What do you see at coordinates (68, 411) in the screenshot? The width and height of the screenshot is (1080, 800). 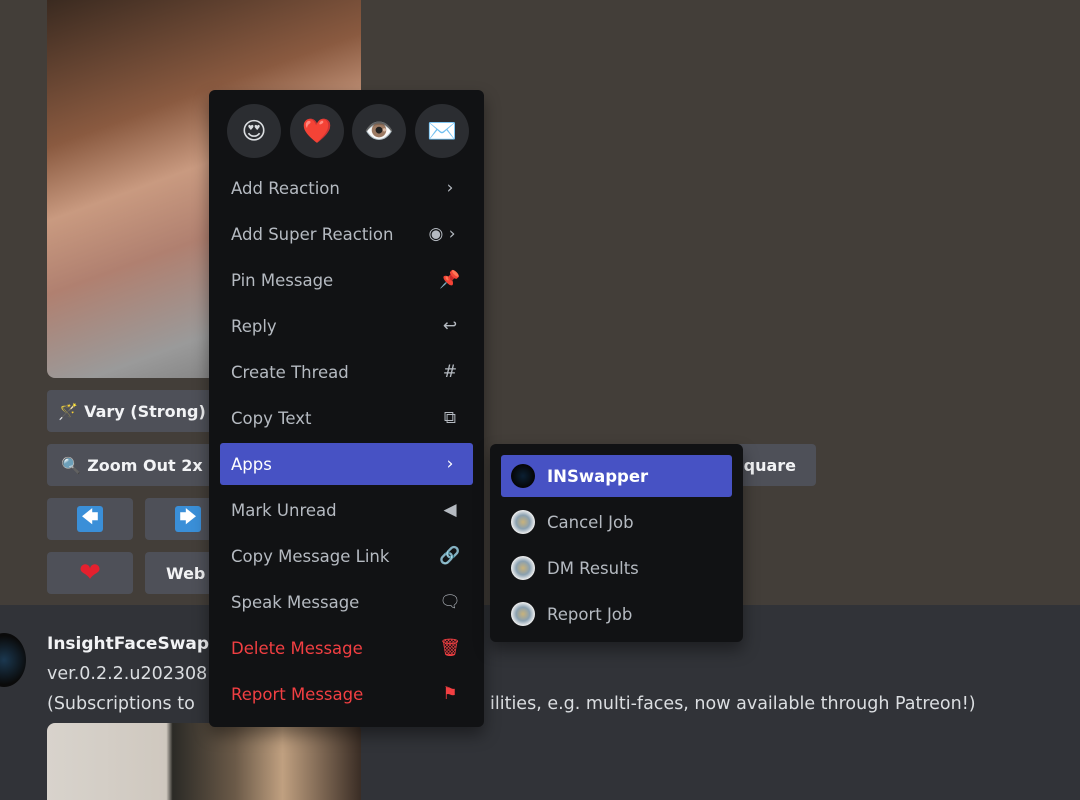 I see `magic-wand-icon: 🪄` at bounding box center [68, 411].